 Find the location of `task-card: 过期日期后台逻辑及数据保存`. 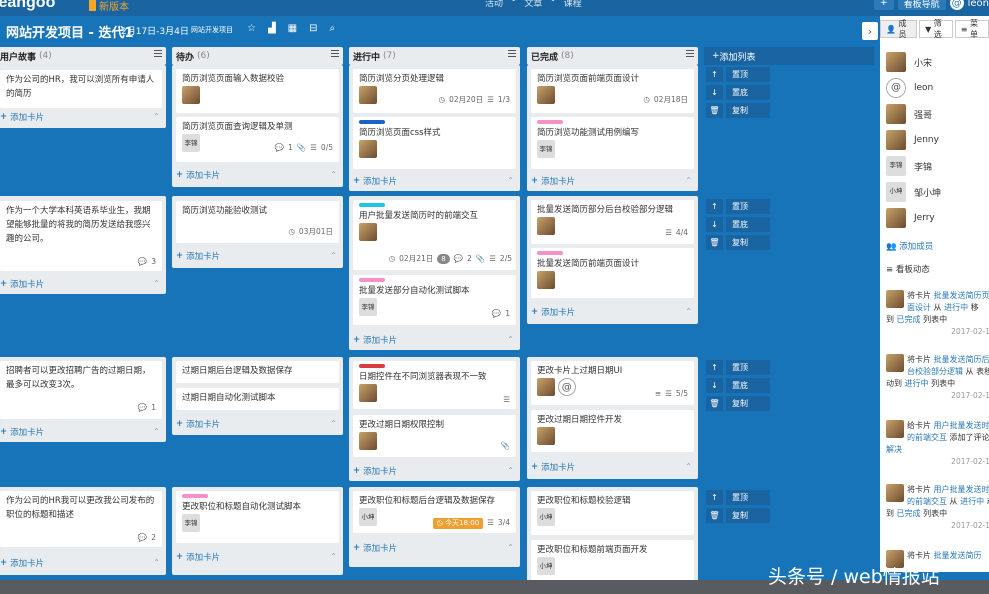

task-card: 过期日期后台逻辑及数据保存 is located at coordinates (257, 372).